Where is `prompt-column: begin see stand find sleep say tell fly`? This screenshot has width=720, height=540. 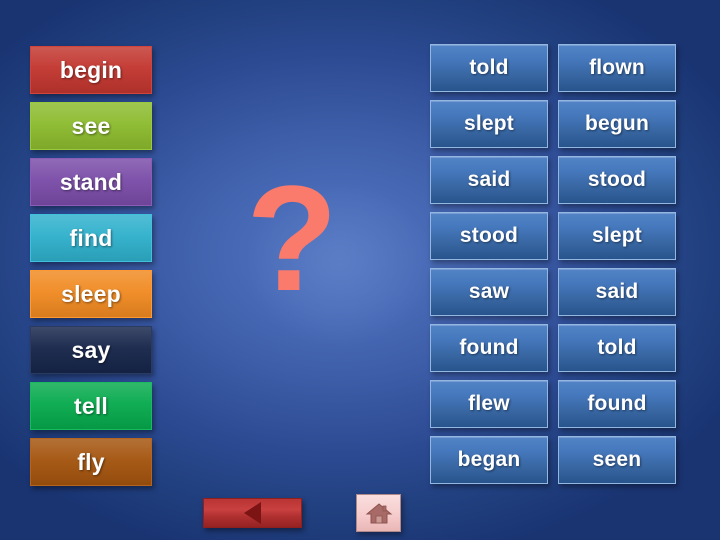 prompt-column: begin see stand find sleep say tell fly is located at coordinates (91, 270).